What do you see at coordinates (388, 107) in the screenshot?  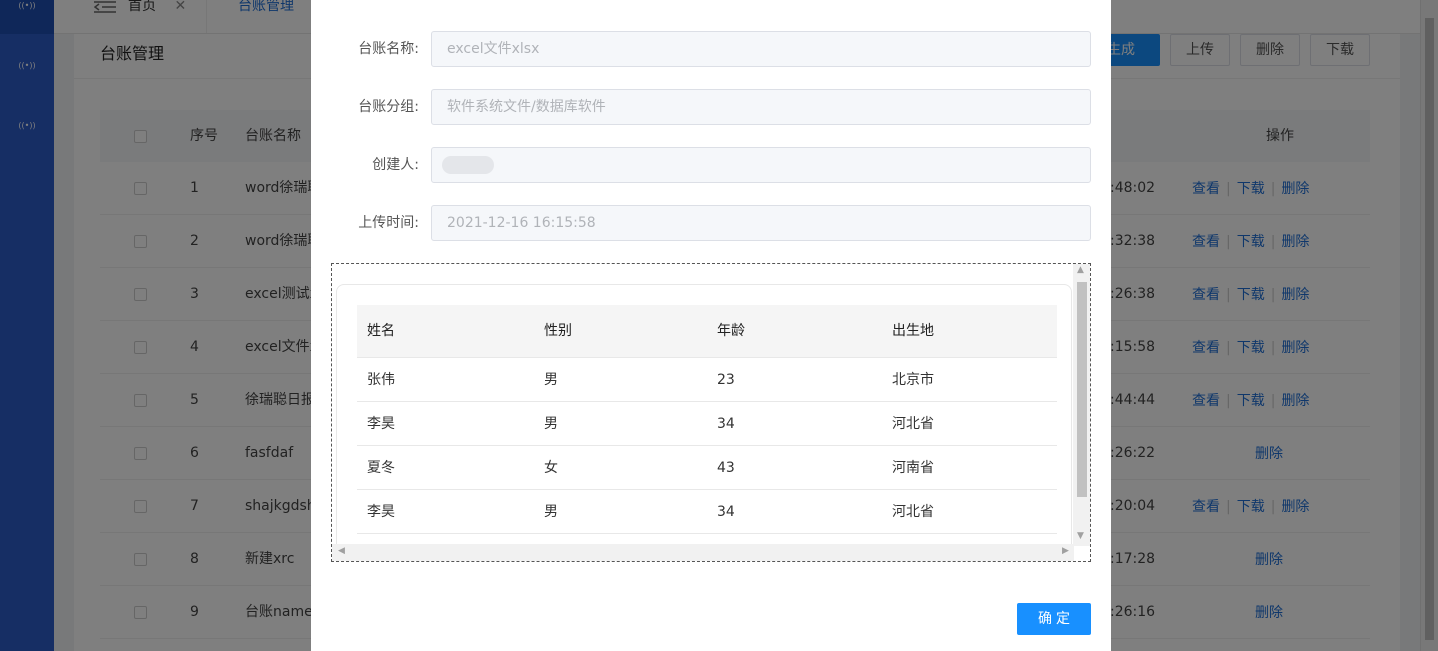 I see `field-label-group: 台账分组:` at bounding box center [388, 107].